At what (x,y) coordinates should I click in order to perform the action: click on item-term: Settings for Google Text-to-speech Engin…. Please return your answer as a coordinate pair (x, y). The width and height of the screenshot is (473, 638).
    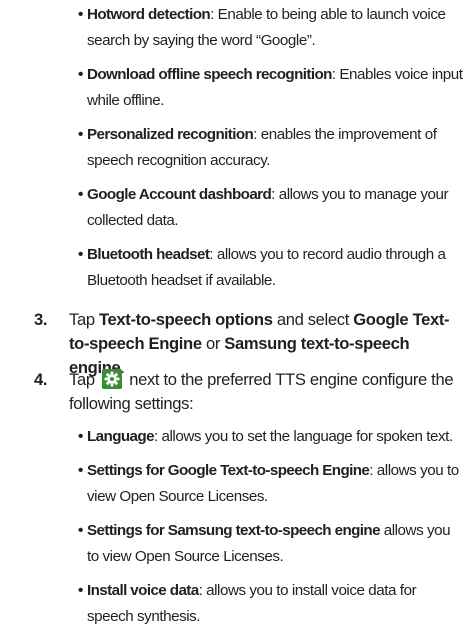
    Looking at the image, I should click on (228, 470).